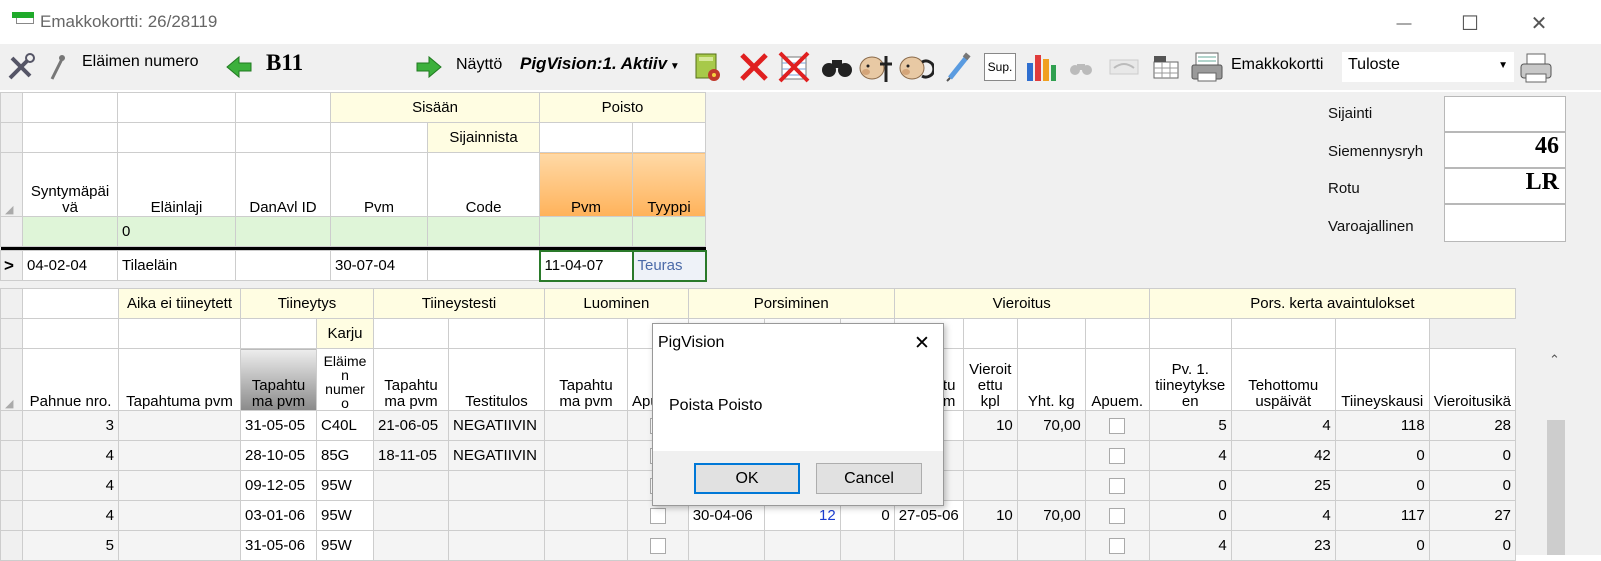  What do you see at coordinates (1283, 379) in the screenshot?
I see `col-header-nonproductive-days: Tehottomu uspäivät` at bounding box center [1283, 379].